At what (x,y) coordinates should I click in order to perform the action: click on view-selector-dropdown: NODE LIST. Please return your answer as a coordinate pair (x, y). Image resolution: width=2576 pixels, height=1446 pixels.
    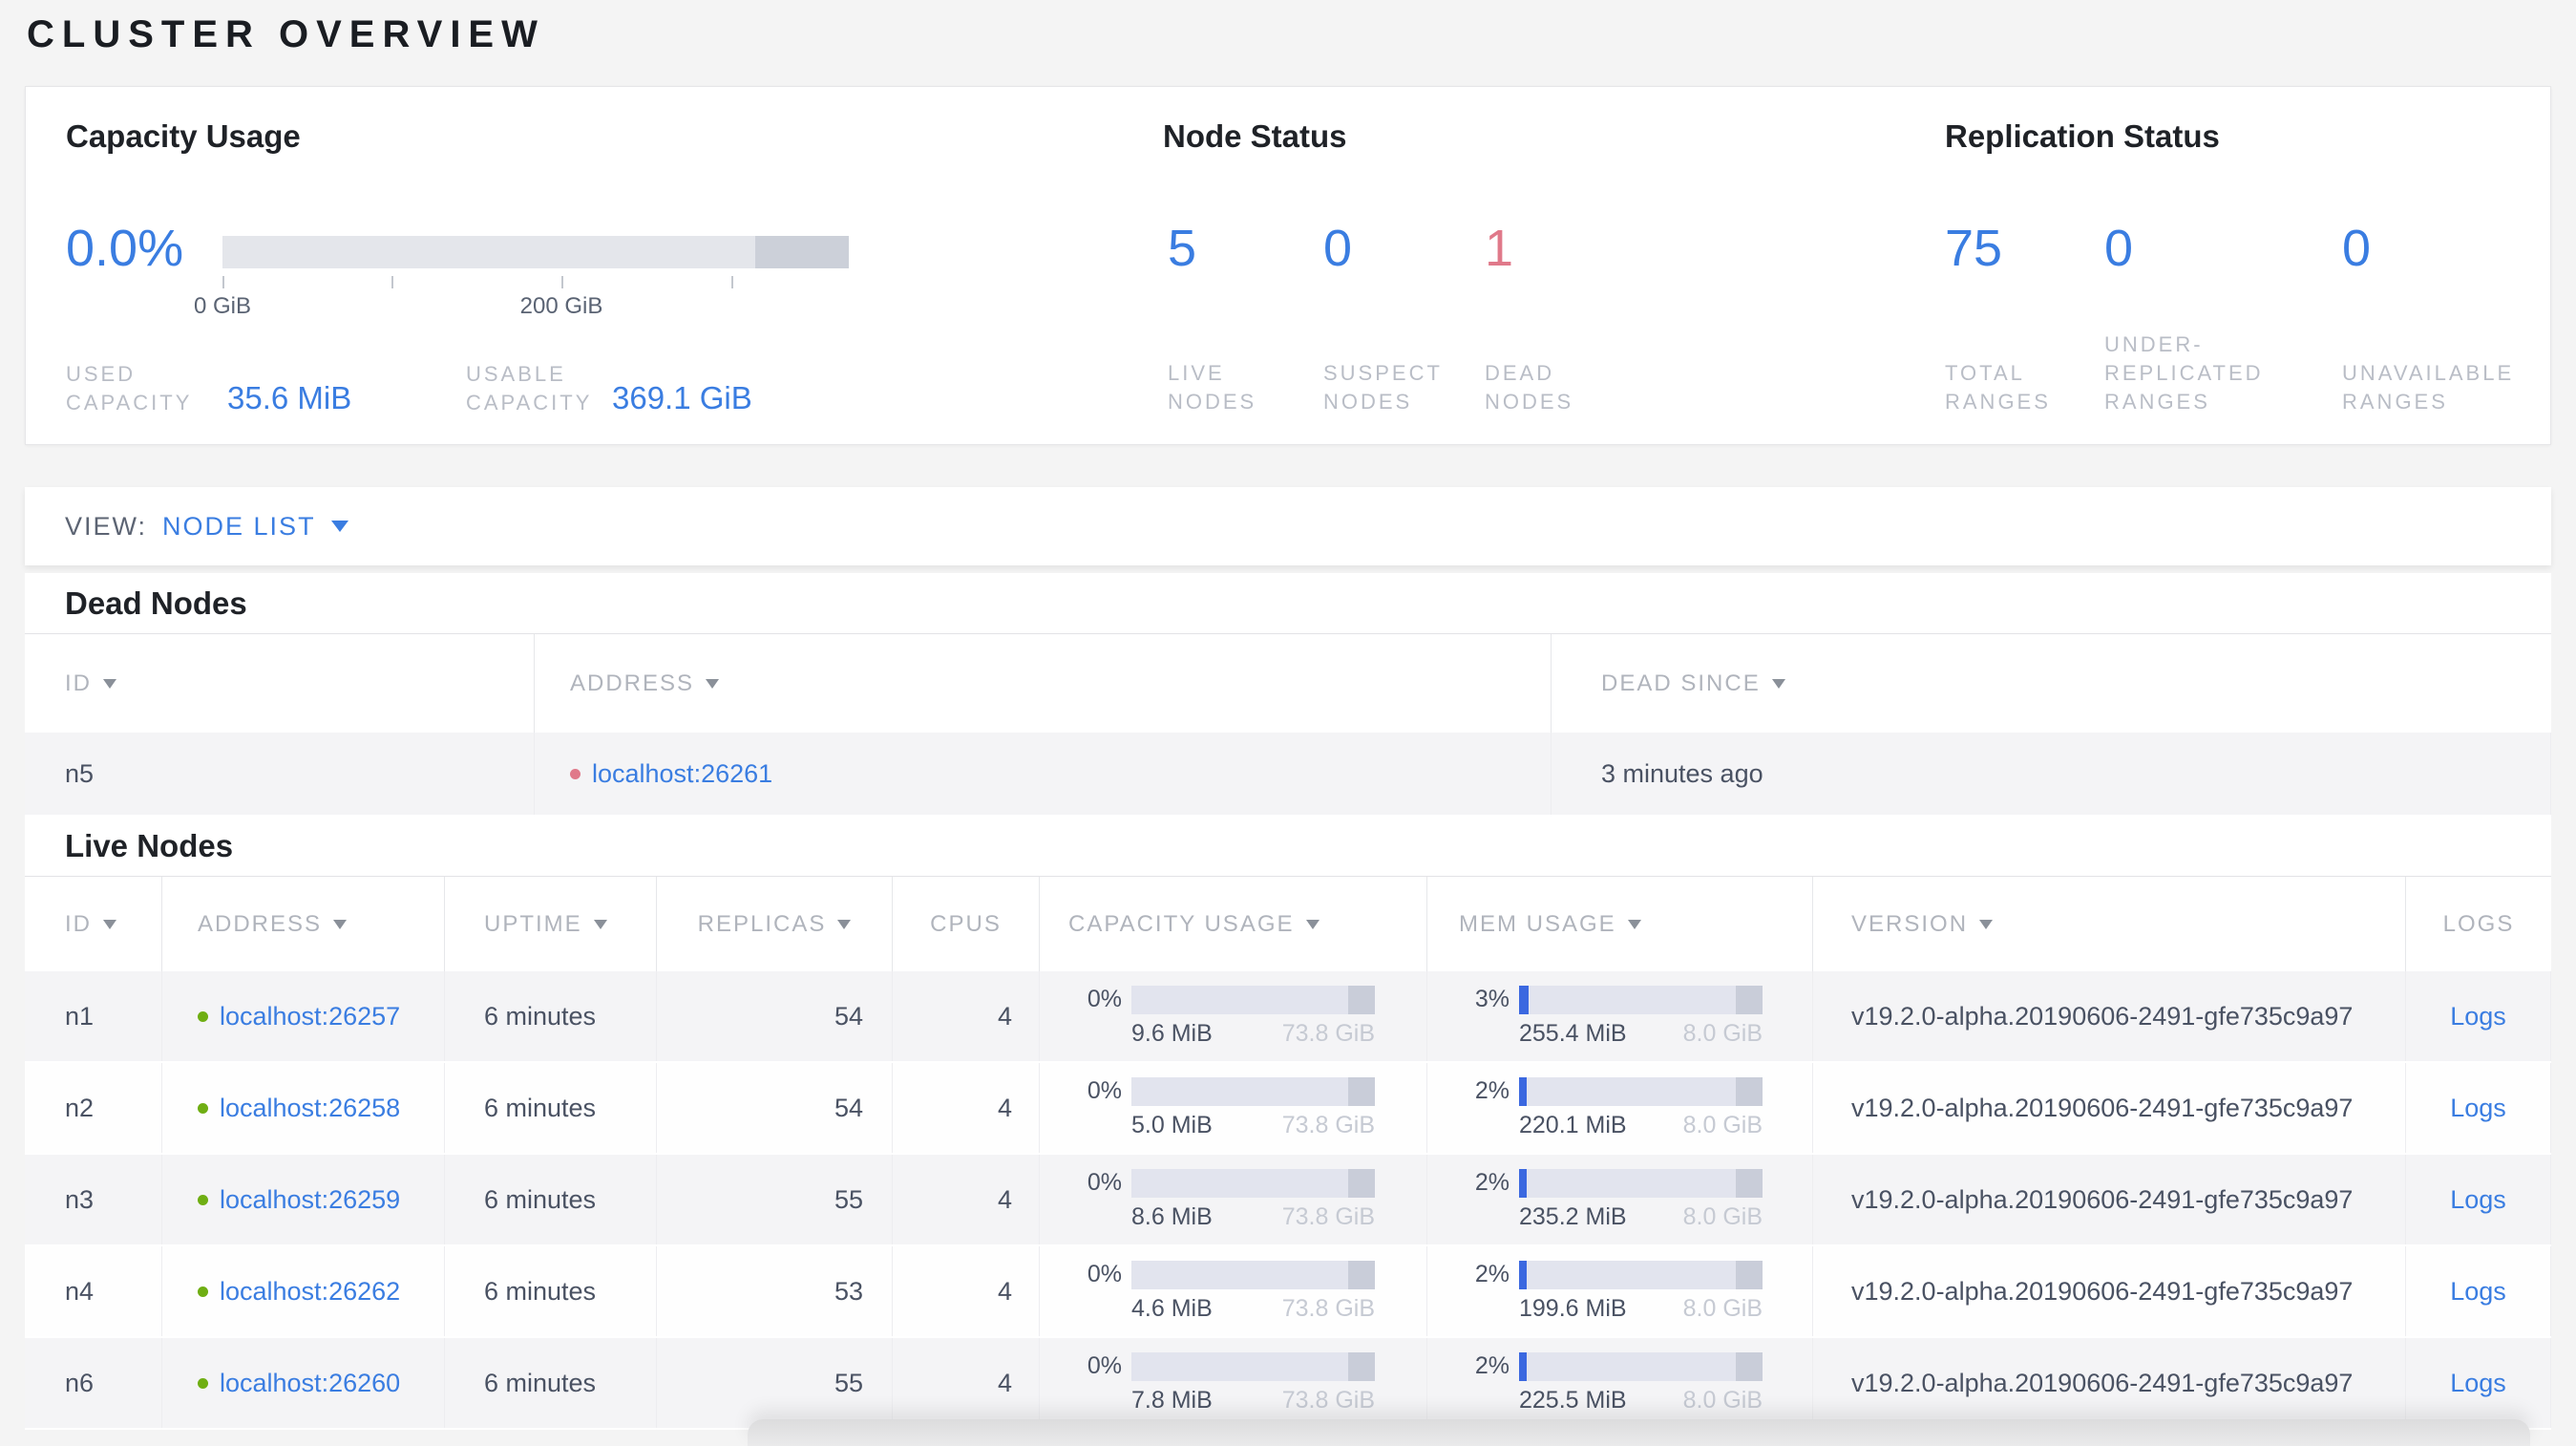
    Looking at the image, I should click on (239, 527).